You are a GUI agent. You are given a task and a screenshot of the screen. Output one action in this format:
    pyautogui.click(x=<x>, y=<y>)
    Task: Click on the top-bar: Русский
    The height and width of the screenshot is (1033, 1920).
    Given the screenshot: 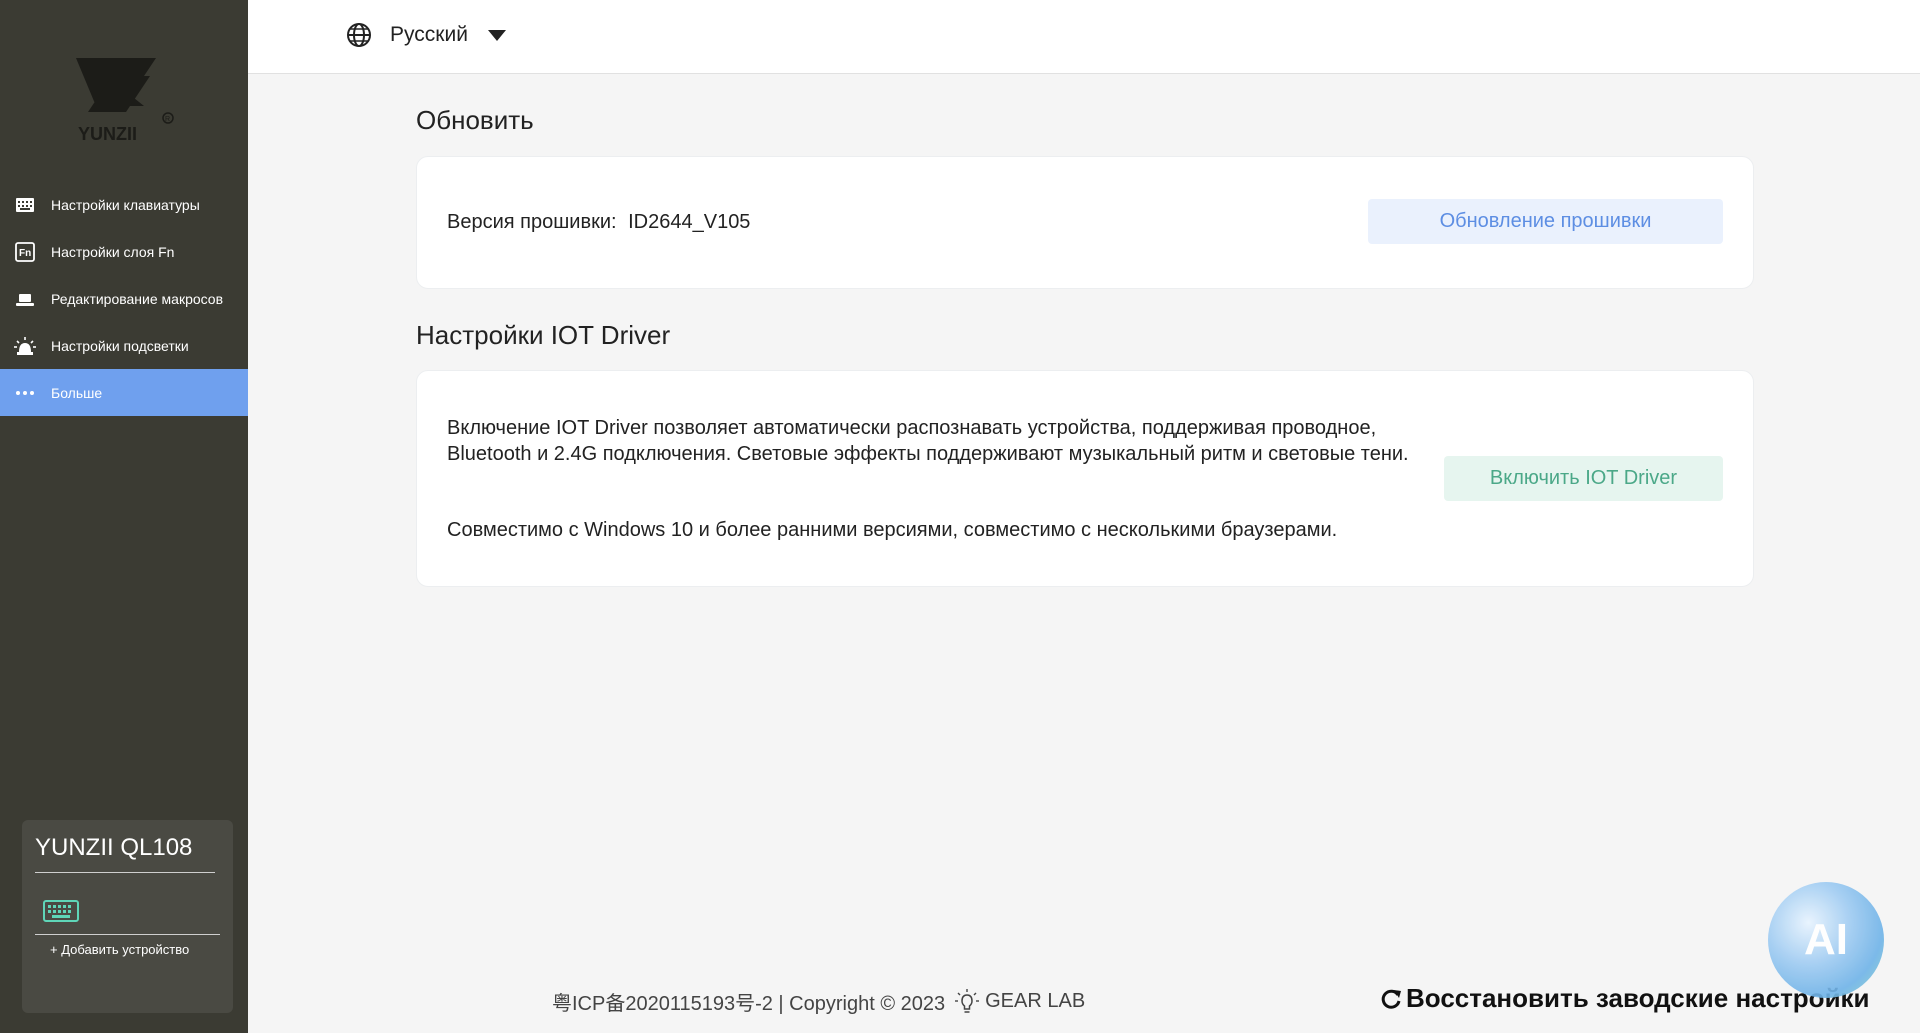 What is the action you would take?
    pyautogui.click(x=1084, y=37)
    